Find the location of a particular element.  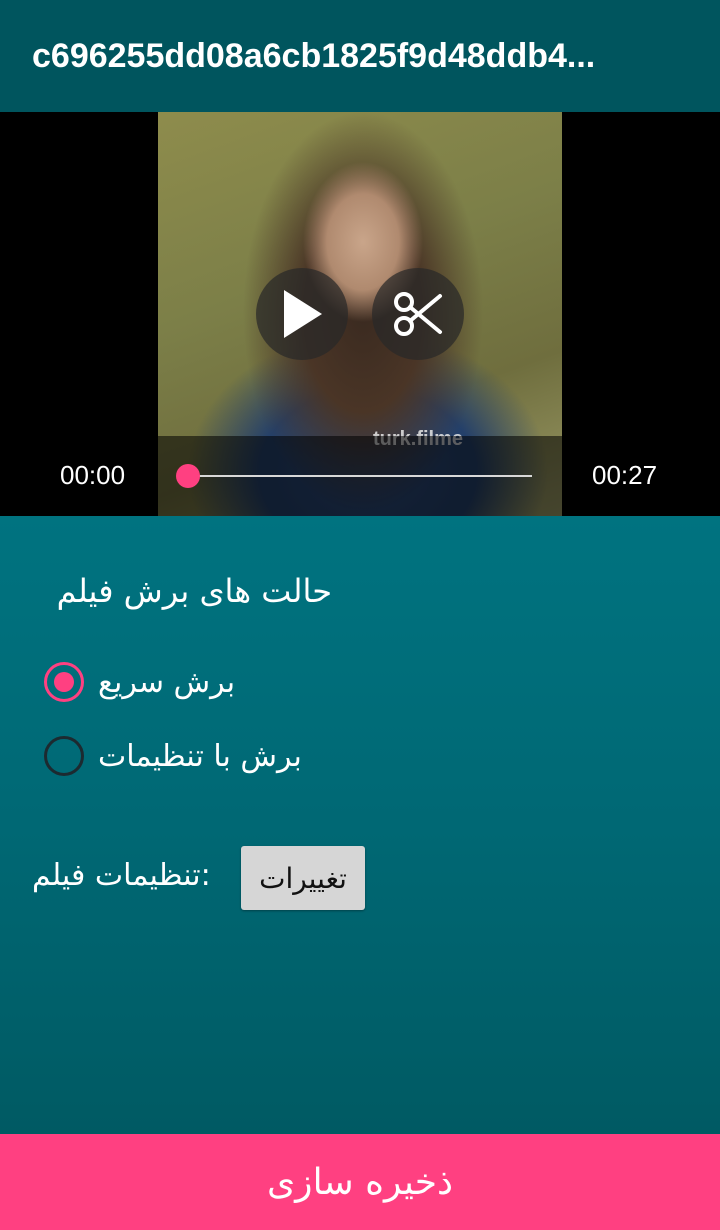

seek-bar is located at coordinates (360, 476).